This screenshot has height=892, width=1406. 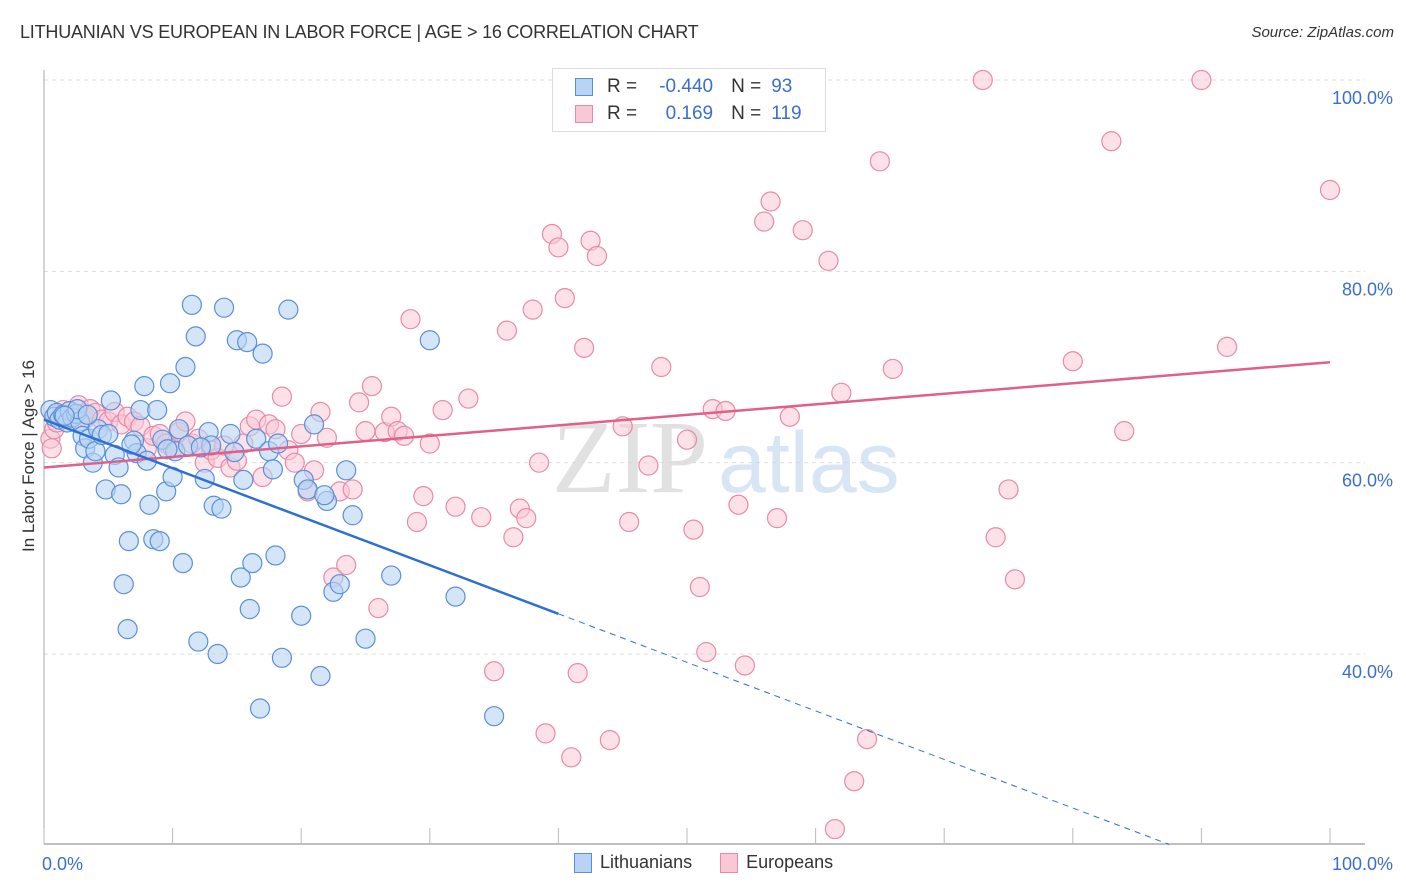 What do you see at coordinates (1367, 672) in the screenshot?
I see `y-tick-label: 40.0%` at bounding box center [1367, 672].